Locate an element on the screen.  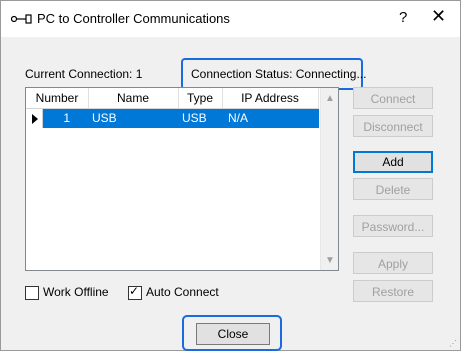
help-button: ? is located at coordinates (403, 17).